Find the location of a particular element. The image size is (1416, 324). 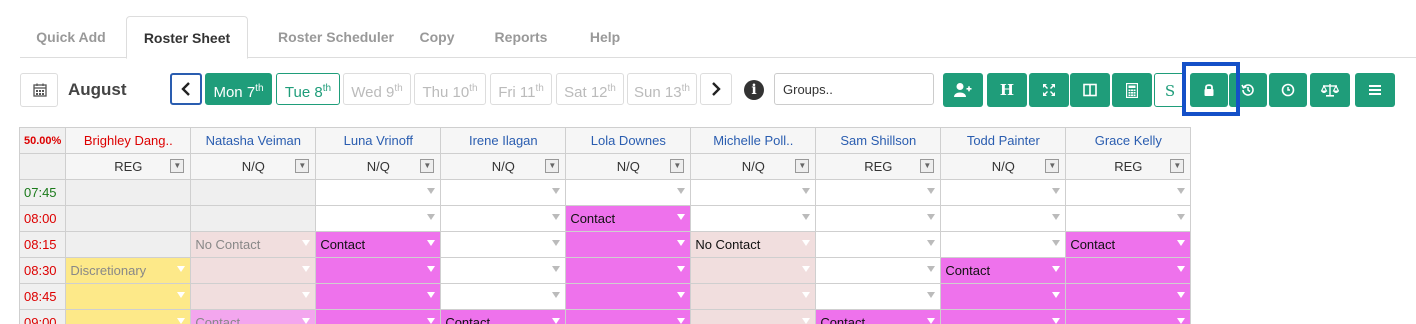

columns-button is located at coordinates (1090, 90).